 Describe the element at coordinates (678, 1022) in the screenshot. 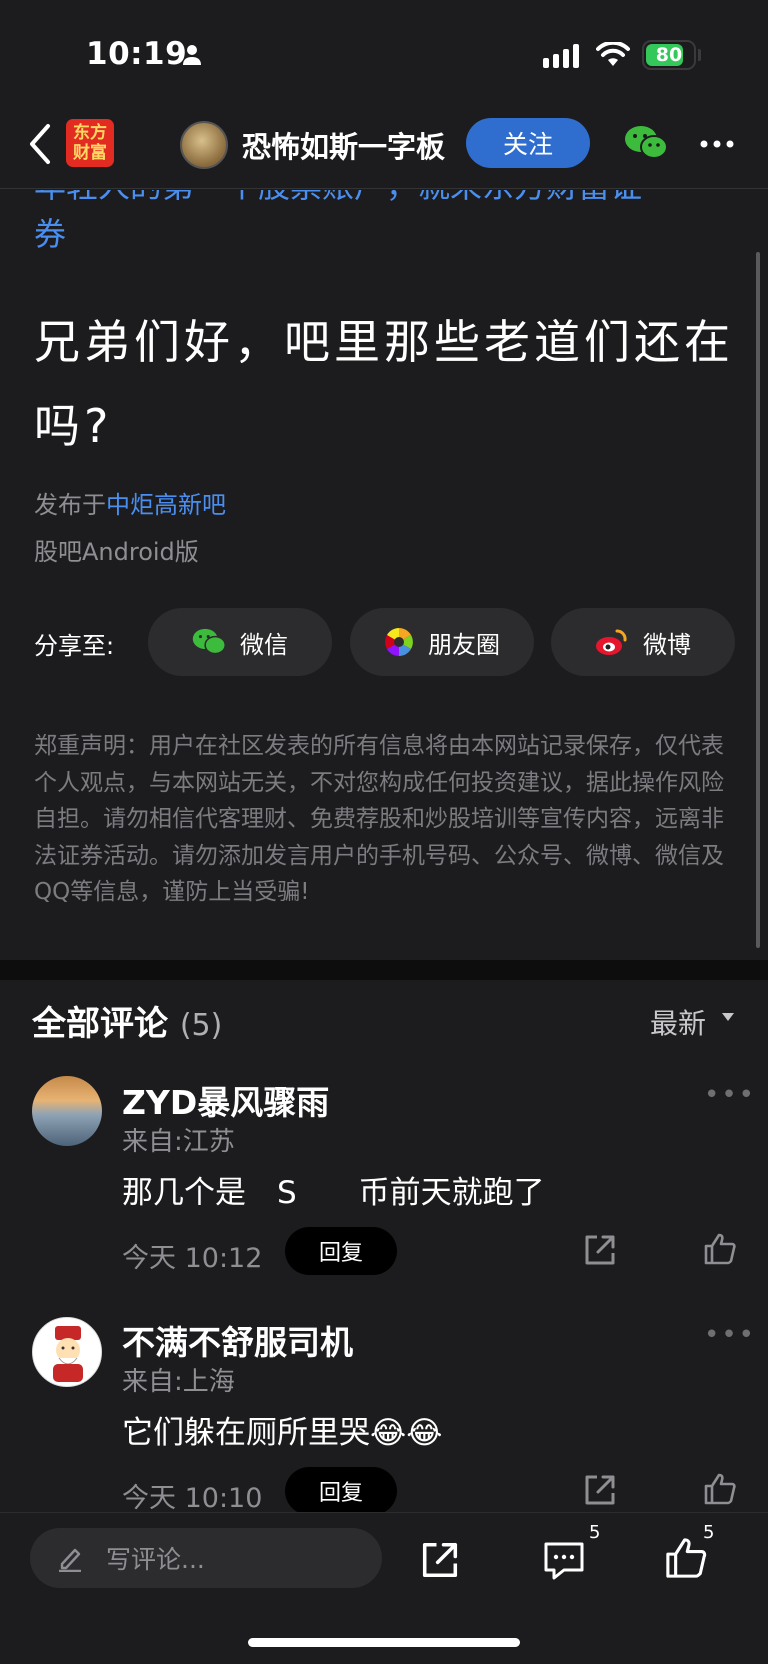

I see `sort-dropdown: 最新` at that location.